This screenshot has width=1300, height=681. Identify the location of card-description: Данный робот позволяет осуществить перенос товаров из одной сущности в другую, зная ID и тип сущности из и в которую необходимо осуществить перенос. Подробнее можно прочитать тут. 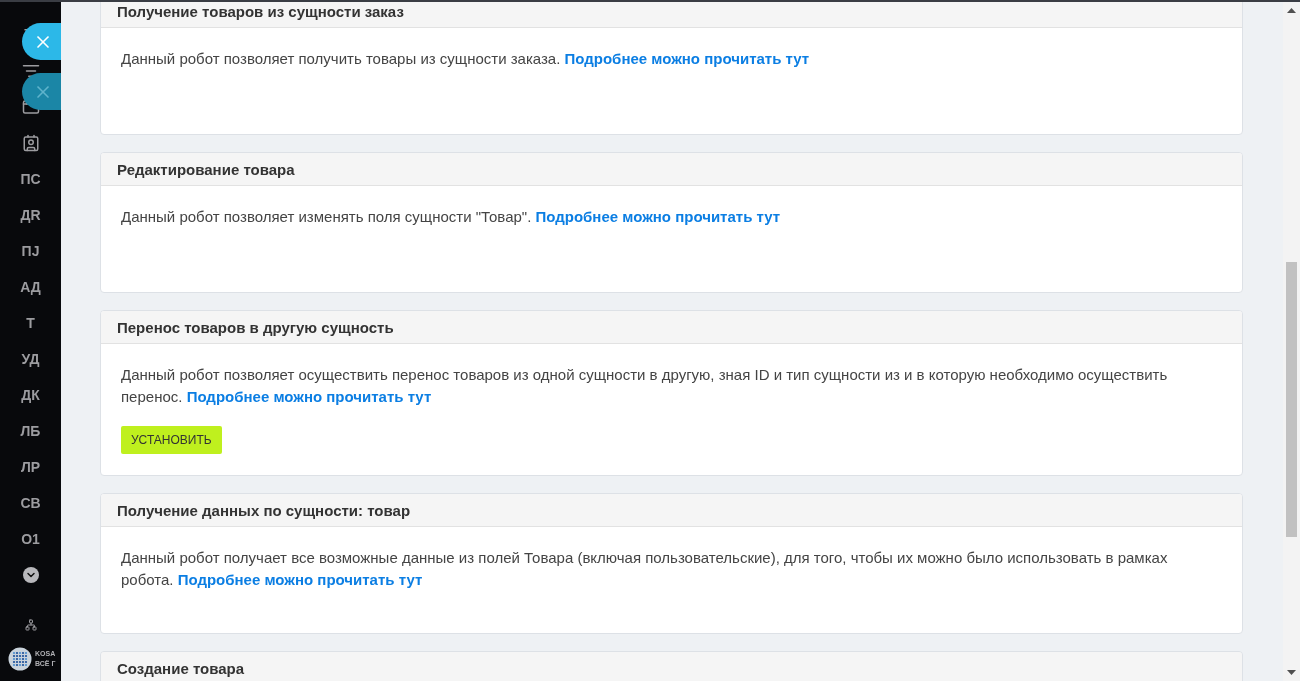
(645, 386).